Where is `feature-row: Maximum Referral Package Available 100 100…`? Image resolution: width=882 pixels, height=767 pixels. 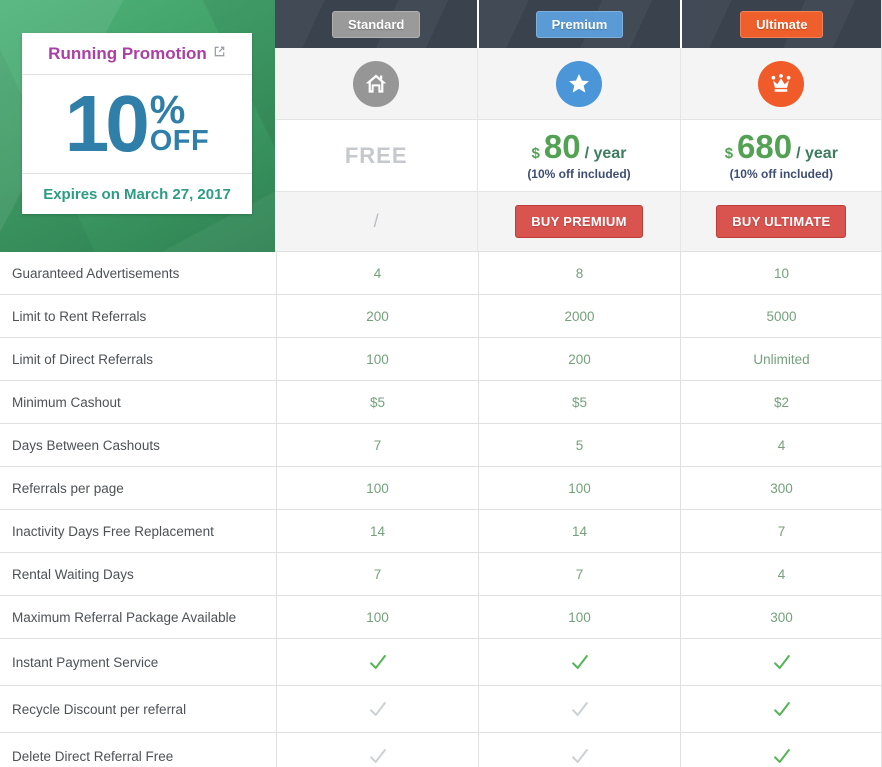
feature-row: Maximum Referral Package Available 100 100… is located at coordinates (440, 617).